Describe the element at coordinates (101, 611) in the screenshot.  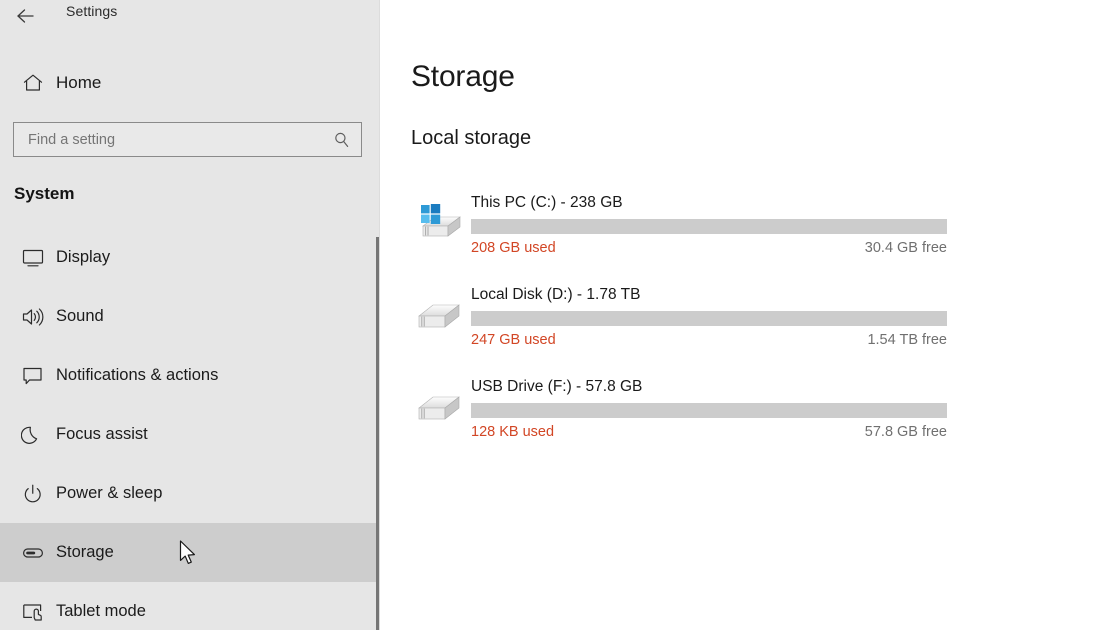
I see `sidebar-item-label: Tablet mode` at that location.